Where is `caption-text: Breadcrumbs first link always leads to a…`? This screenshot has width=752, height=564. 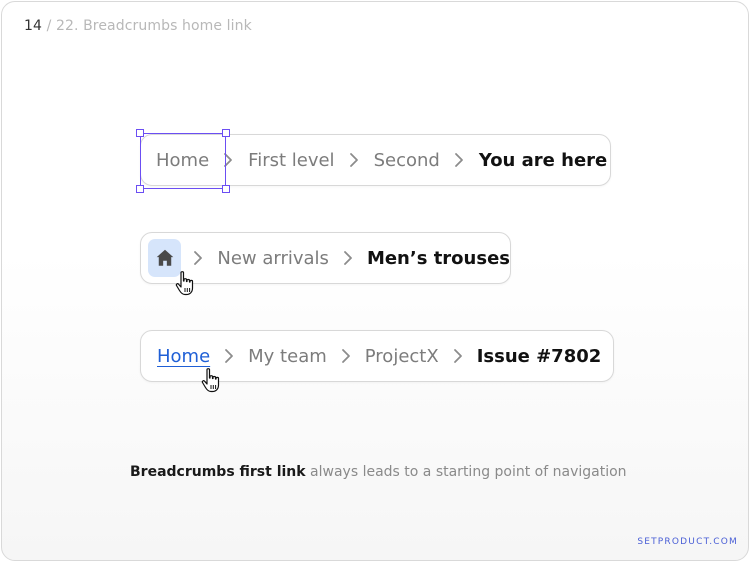 caption-text: Breadcrumbs first link always leads to a… is located at coordinates (378, 472).